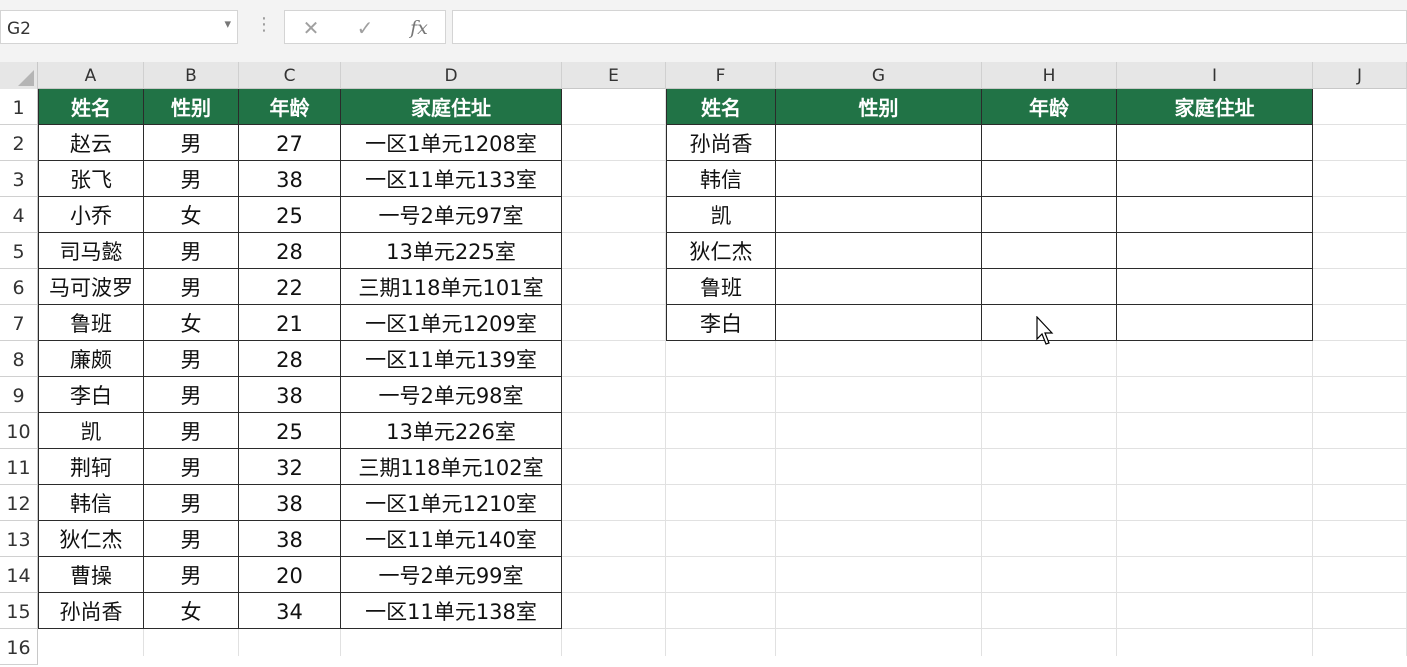 This screenshot has width=1407, height=667. What do you see at coordinates (19, 179) in the screenshot?
I see `row-header-3: 3` at bounding box center [19, 179].